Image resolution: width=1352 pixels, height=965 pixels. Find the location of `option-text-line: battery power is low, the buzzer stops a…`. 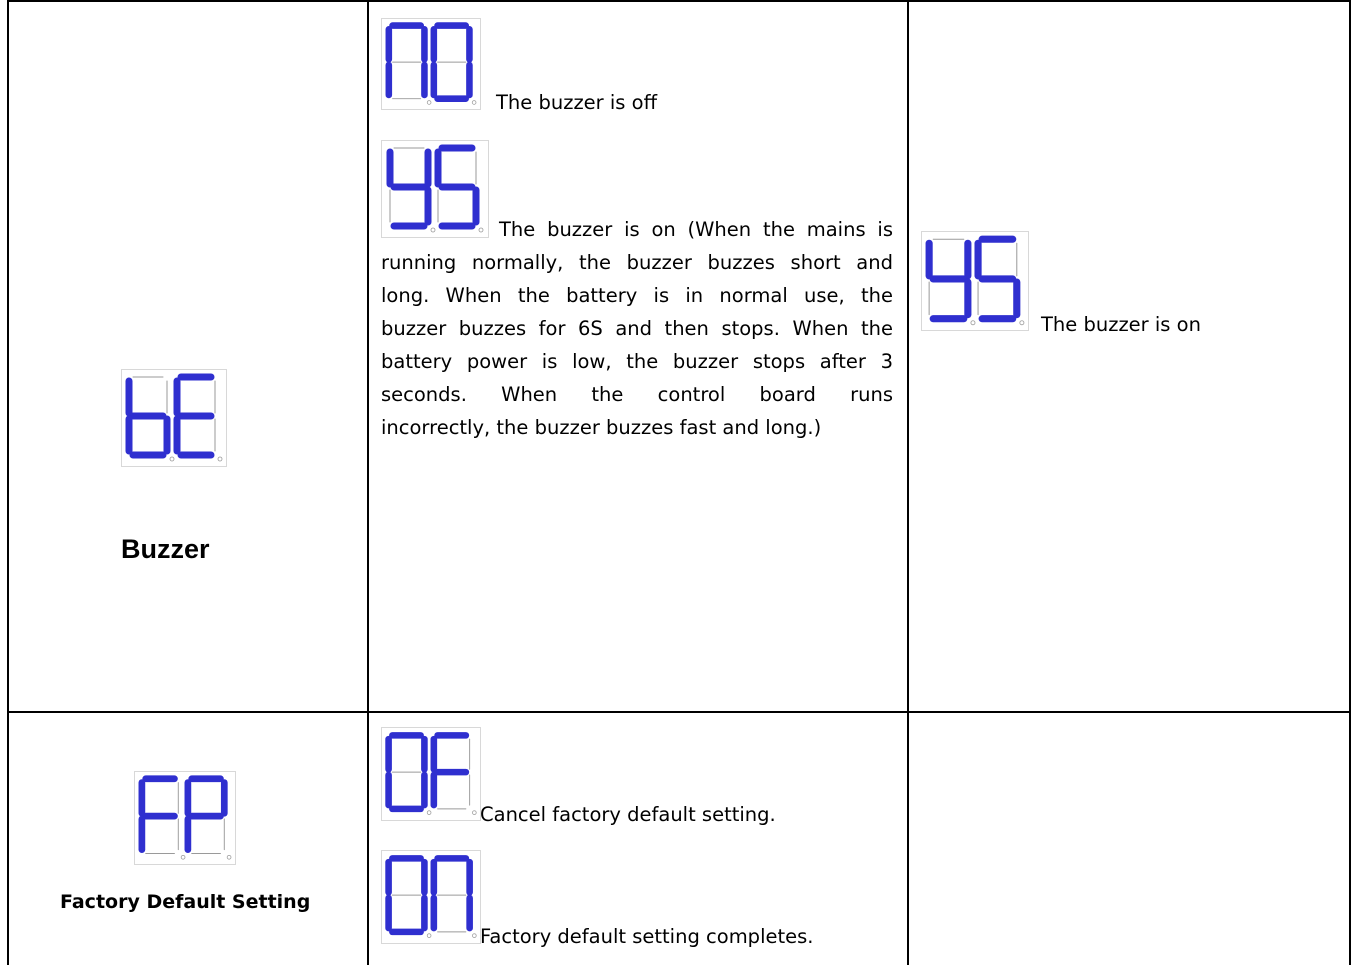

option-text-line: battery power is low, the buzzer stops a… is located at coordinates (637, 361).